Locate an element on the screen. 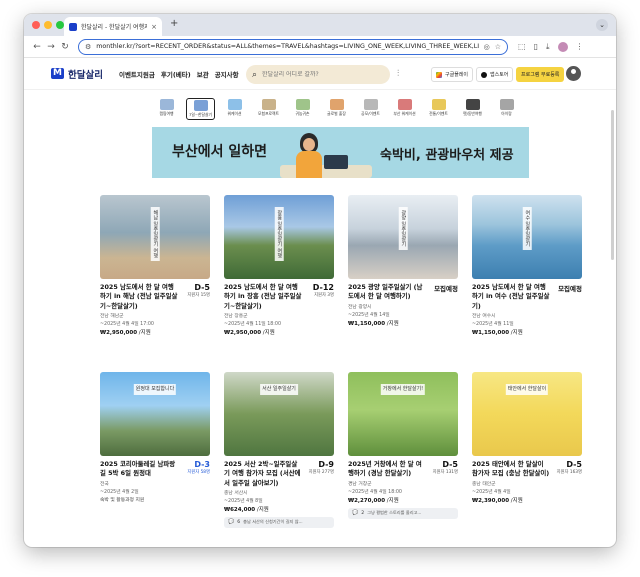 The width and height of the screenshot is (640, 577). browser-tab: 한달살리 - 한달살기 여행지원금 신청 × is located at coordinates (113, 26).